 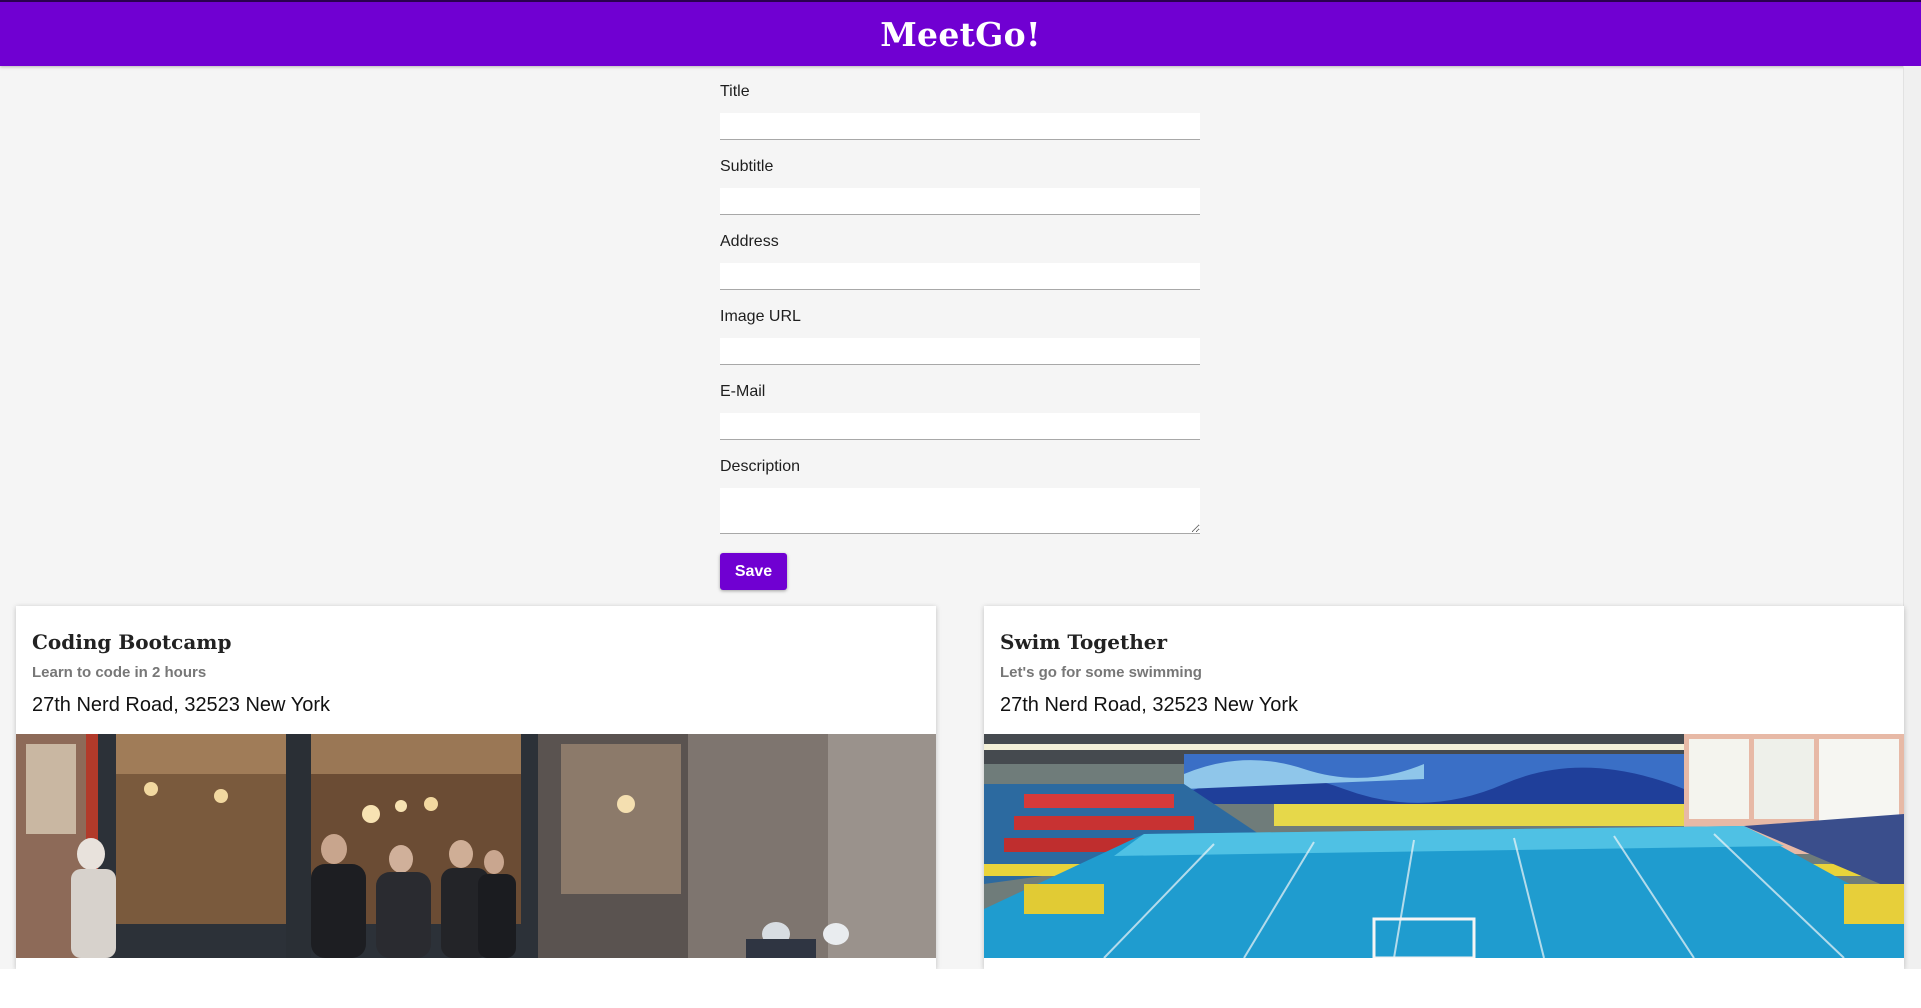 I want to click on page-footer-strip, so click(x=960, y=988).